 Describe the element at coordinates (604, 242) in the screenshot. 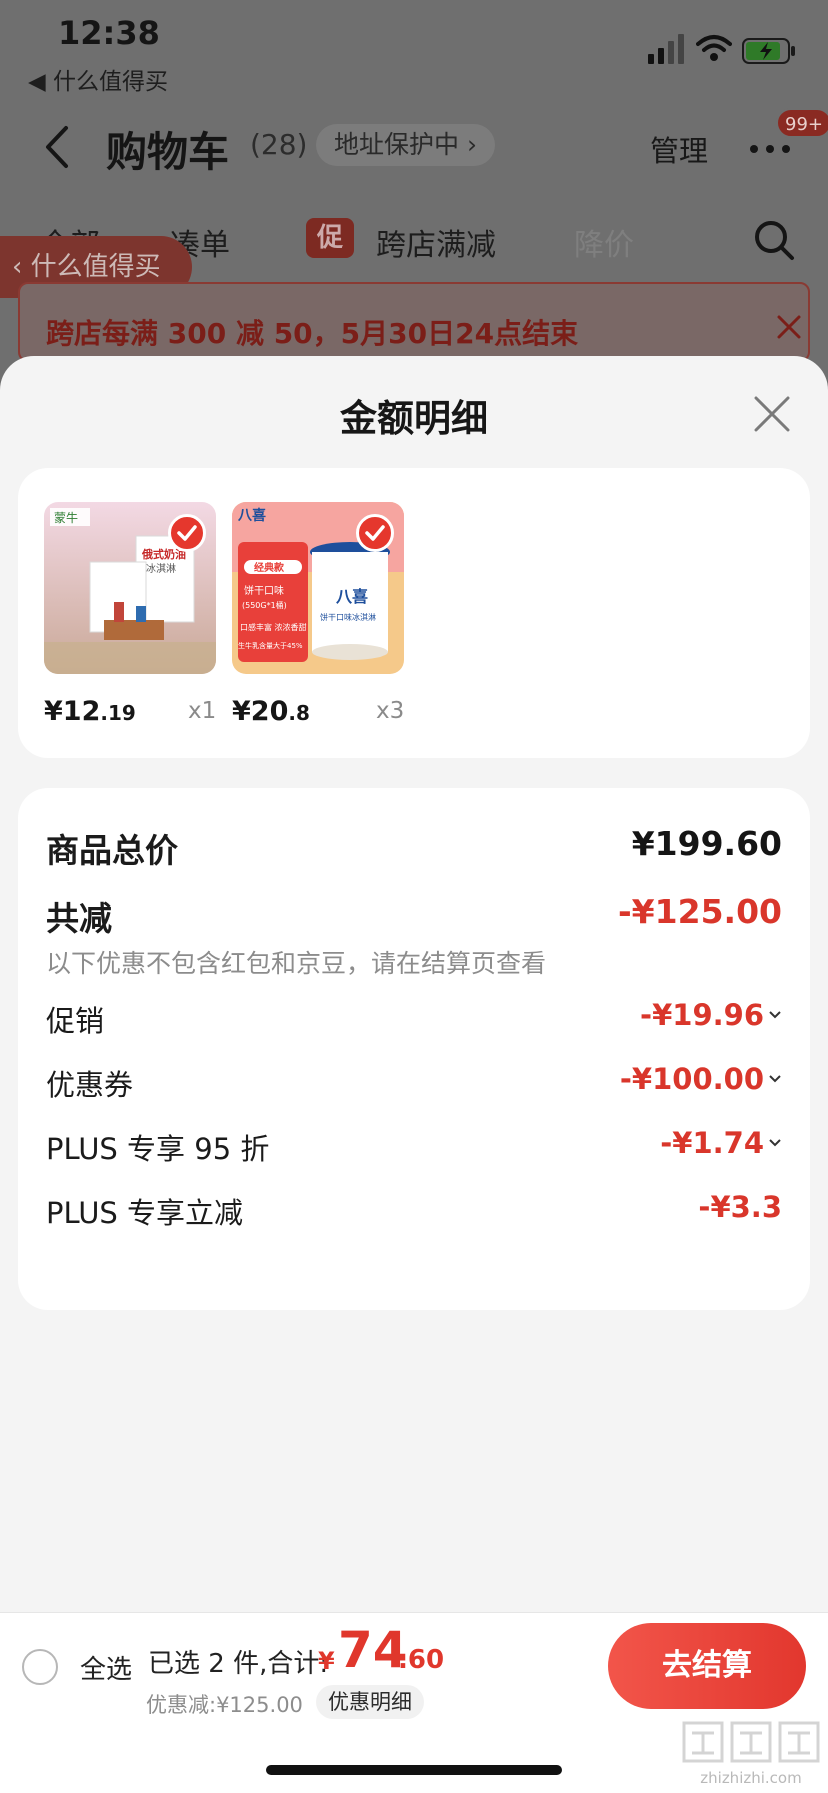

I see `tab-price-drop: 降价` at that location.